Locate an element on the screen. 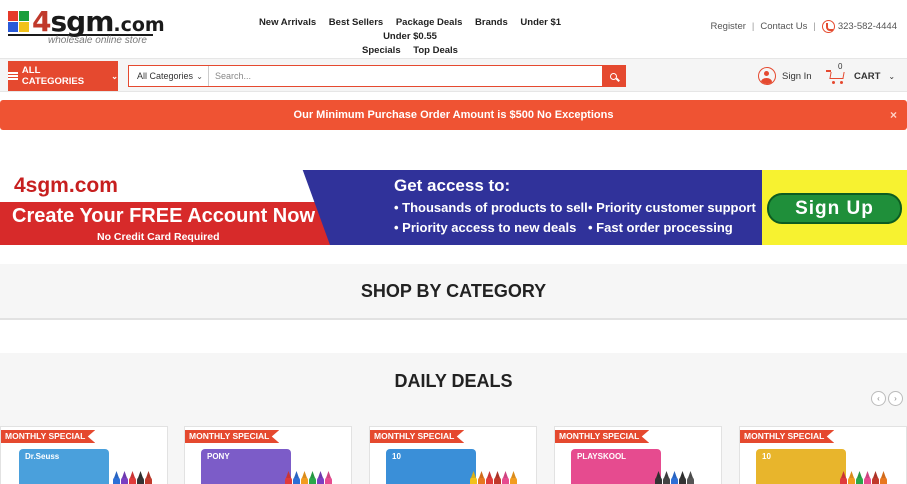 The width and height of the screenshot is (907, 484). banner-headline: Create Your FREE Account Now is located at coordinates (164, 216).